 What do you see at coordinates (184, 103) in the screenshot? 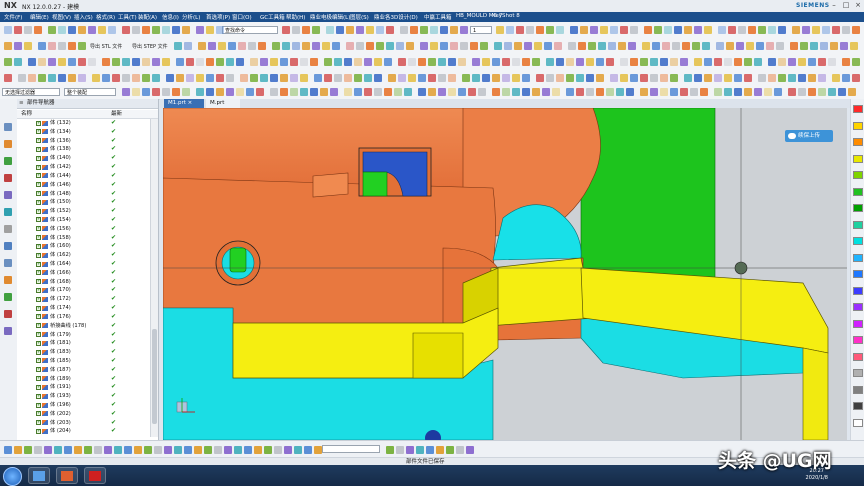
I see `tab-m1: M1.prt ×` at bounding box center [184, 103].